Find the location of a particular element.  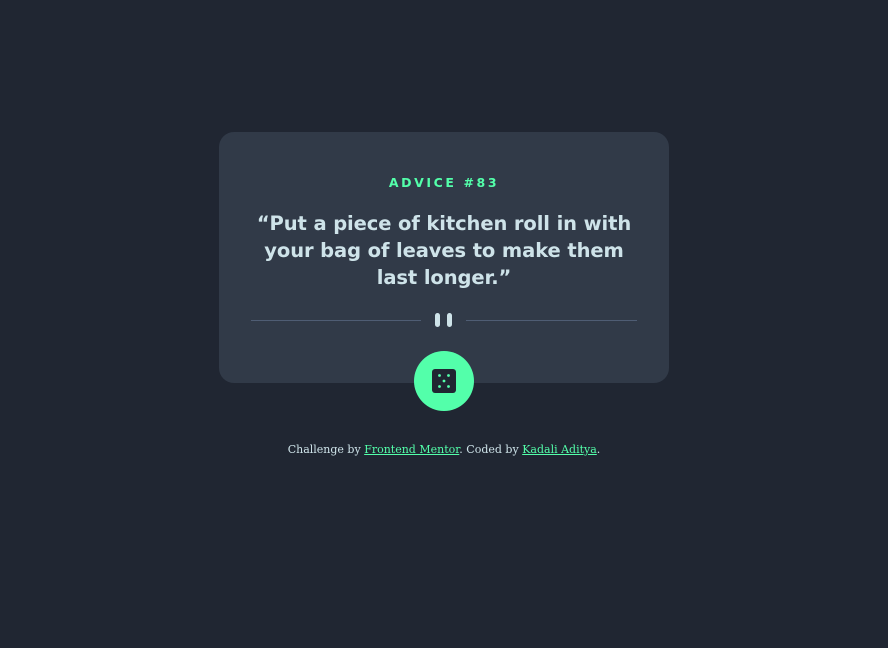

attribution-prefix: Challenge by is located at coordinates (324, 449).